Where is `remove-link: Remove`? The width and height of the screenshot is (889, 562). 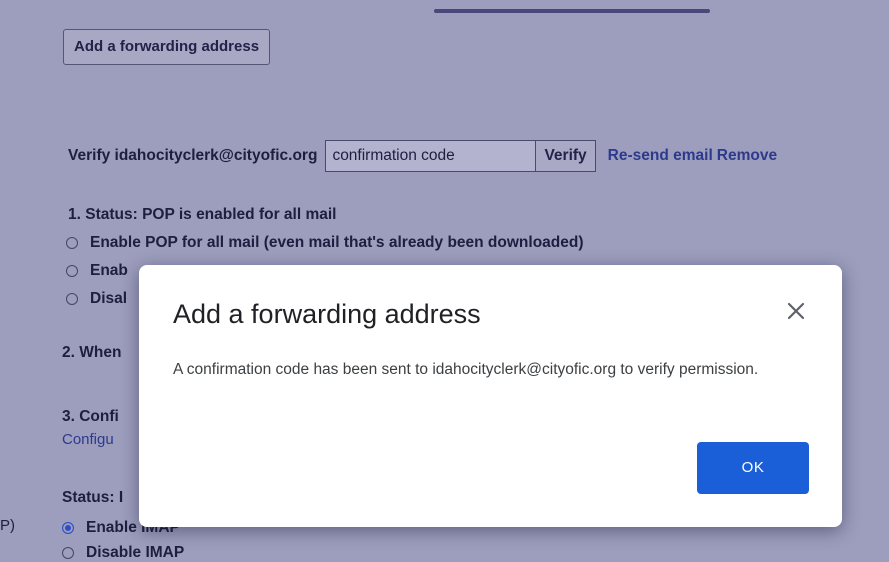 remove-link: Remove is located at coordinates (747, 156).